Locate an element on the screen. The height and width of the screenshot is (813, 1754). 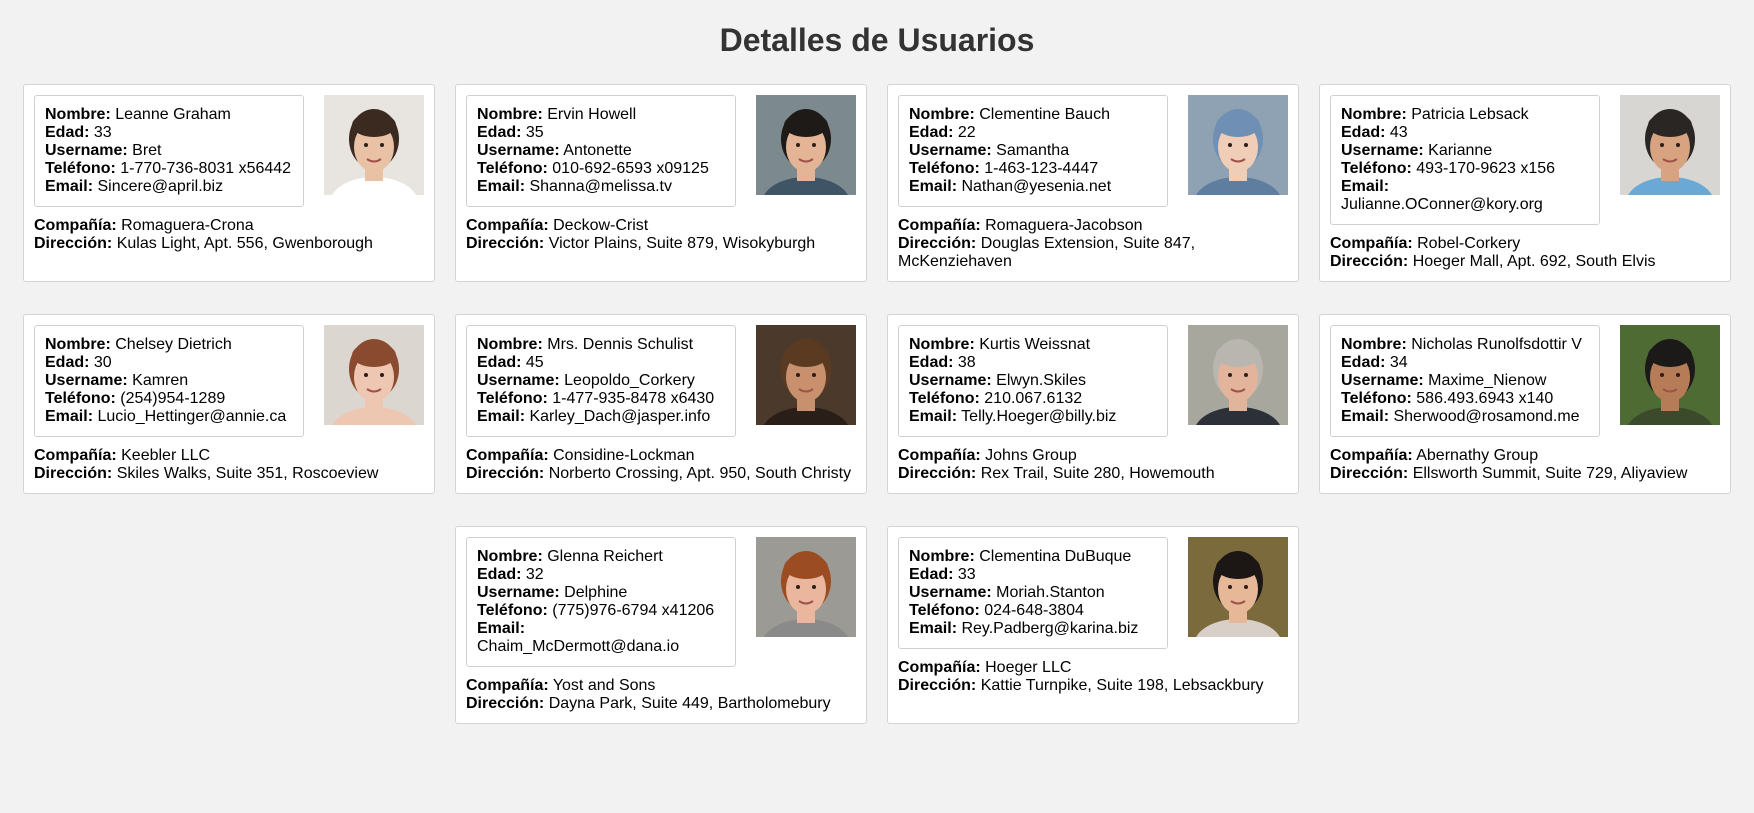
email-value: Rey.Padberg@karina.biz is located at coordinates (1050, 628).